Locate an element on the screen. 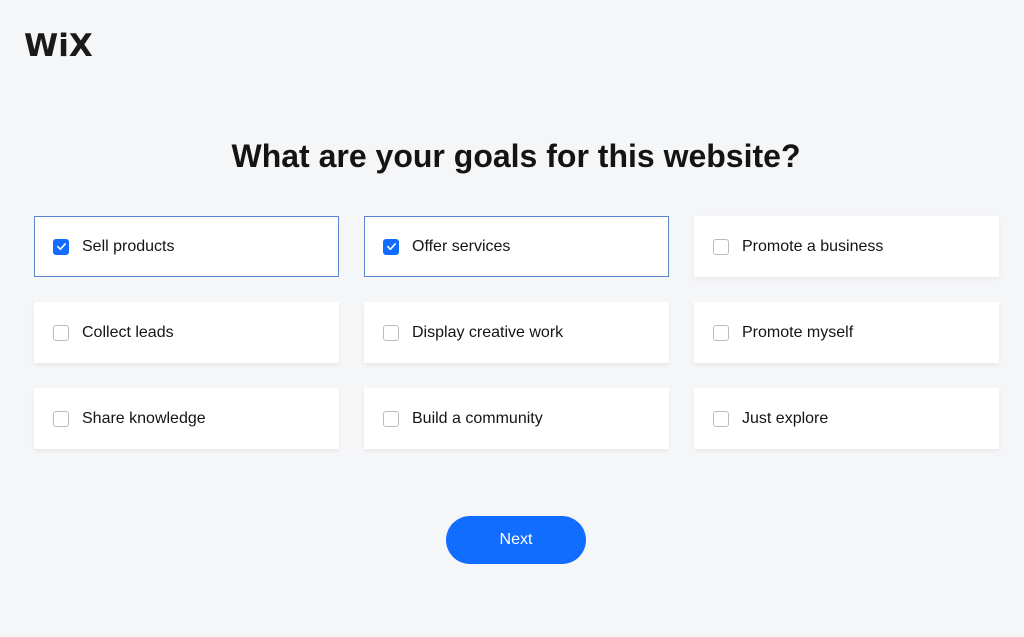  goal-option: Just explore is located at coordinates (846, 418).